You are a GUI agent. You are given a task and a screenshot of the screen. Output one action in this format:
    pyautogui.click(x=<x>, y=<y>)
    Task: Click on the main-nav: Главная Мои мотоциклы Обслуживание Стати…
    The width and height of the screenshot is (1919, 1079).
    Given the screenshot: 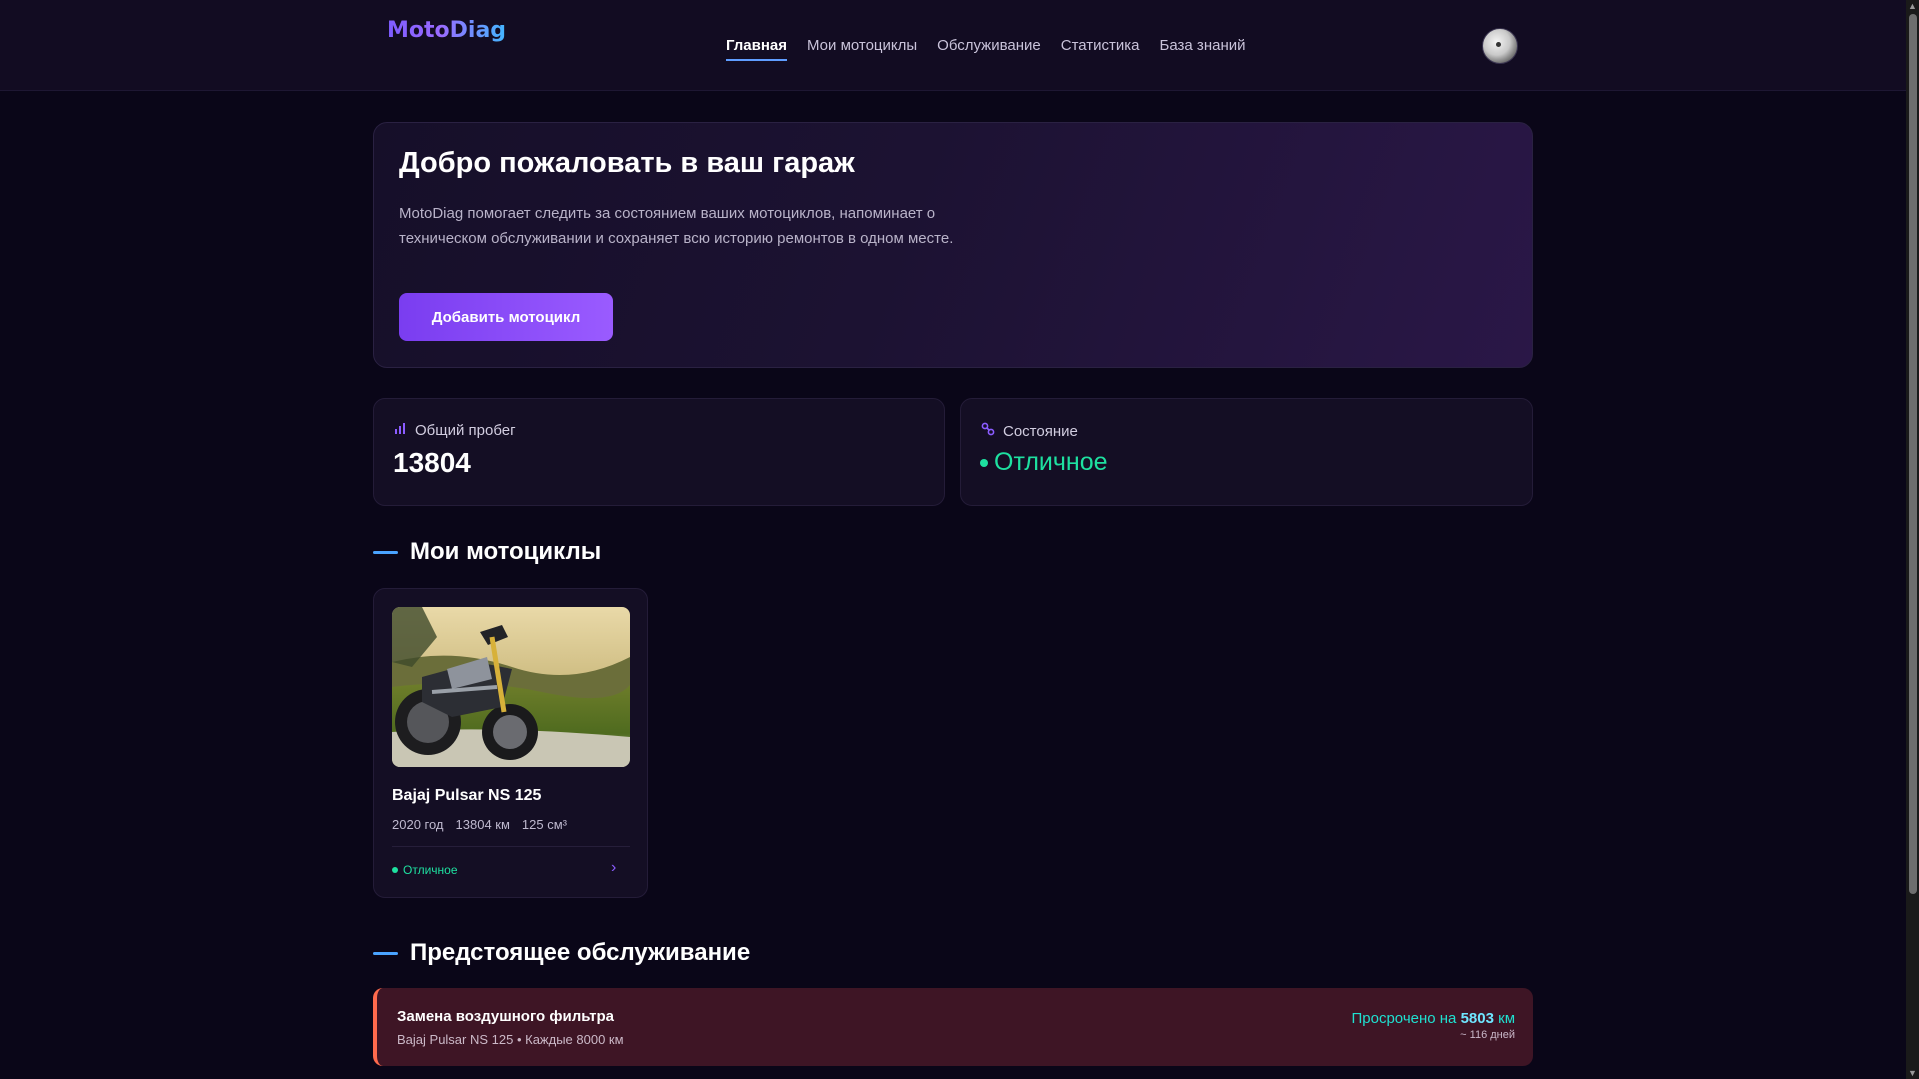 What is the action you would take?
    pyautogui.click(x=985, y=49)
    